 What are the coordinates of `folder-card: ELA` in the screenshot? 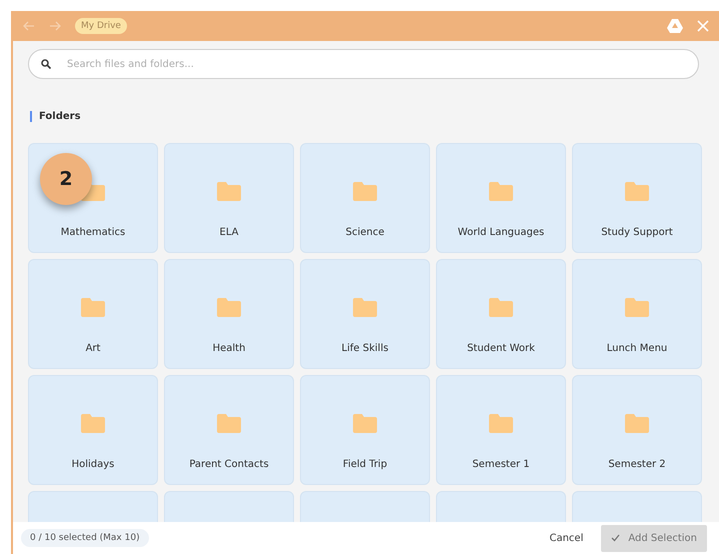 It's located at (229, 198).